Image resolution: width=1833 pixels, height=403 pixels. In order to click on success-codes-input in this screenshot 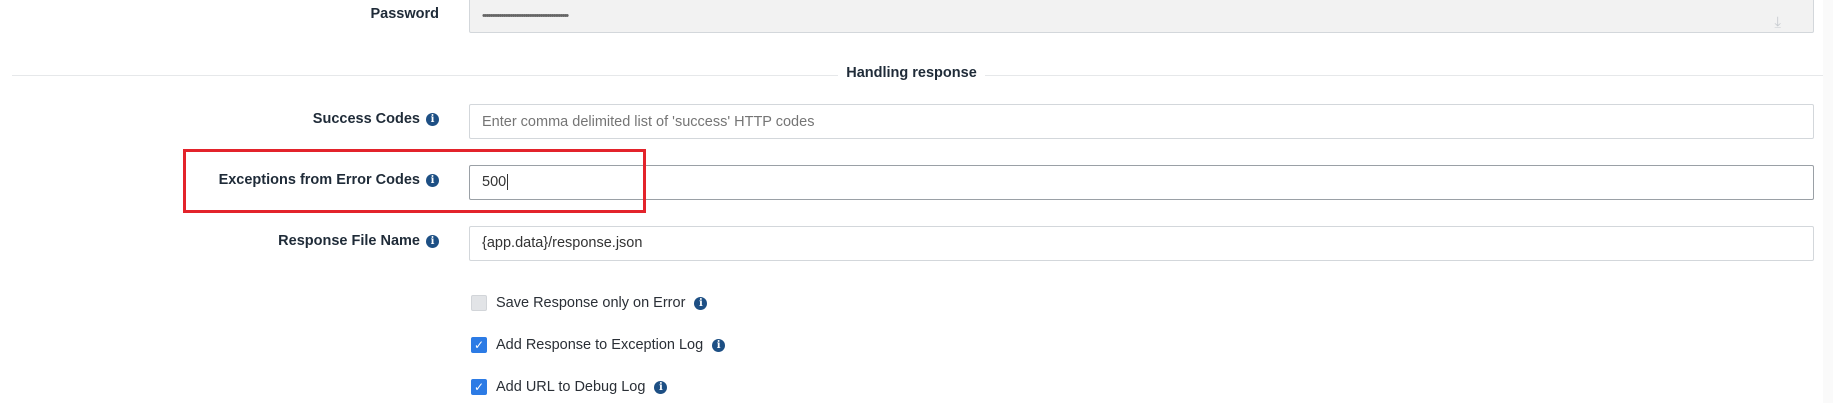, I will do `click(1141, 121)`.